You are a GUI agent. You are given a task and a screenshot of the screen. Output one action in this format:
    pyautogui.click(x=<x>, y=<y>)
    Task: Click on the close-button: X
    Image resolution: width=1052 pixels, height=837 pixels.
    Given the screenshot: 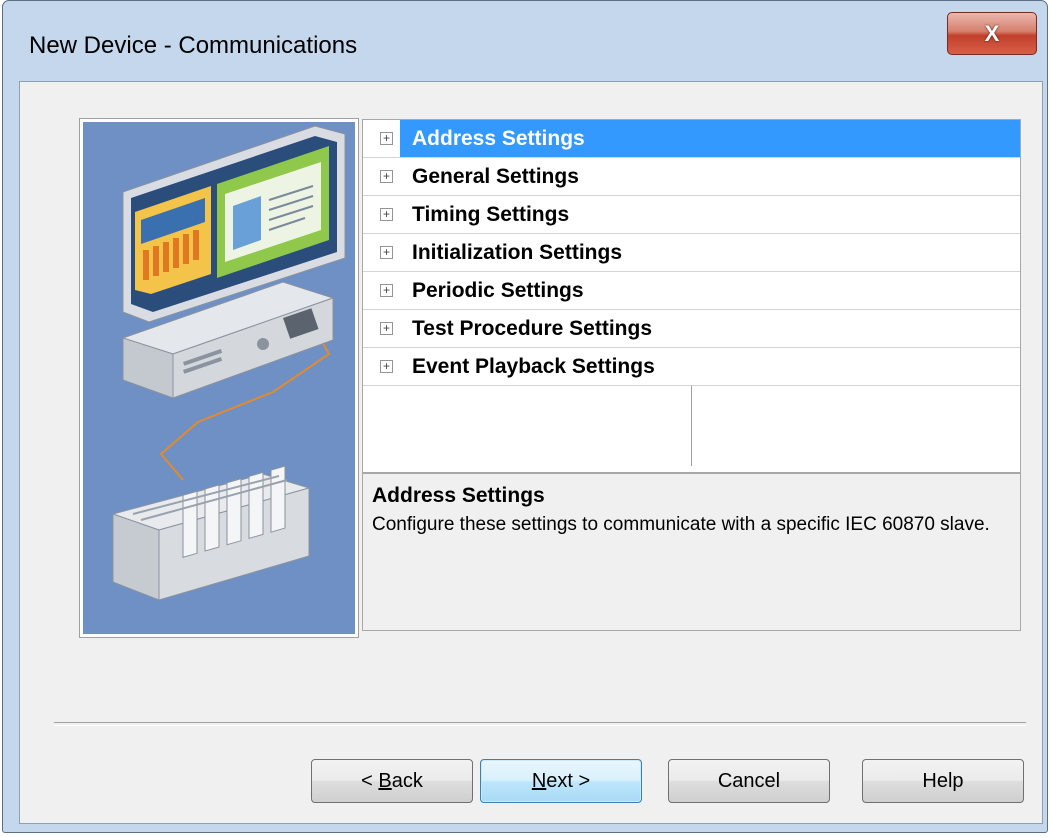 What is the action you would take?
    pyautogui.click(x=992, y=33)
    